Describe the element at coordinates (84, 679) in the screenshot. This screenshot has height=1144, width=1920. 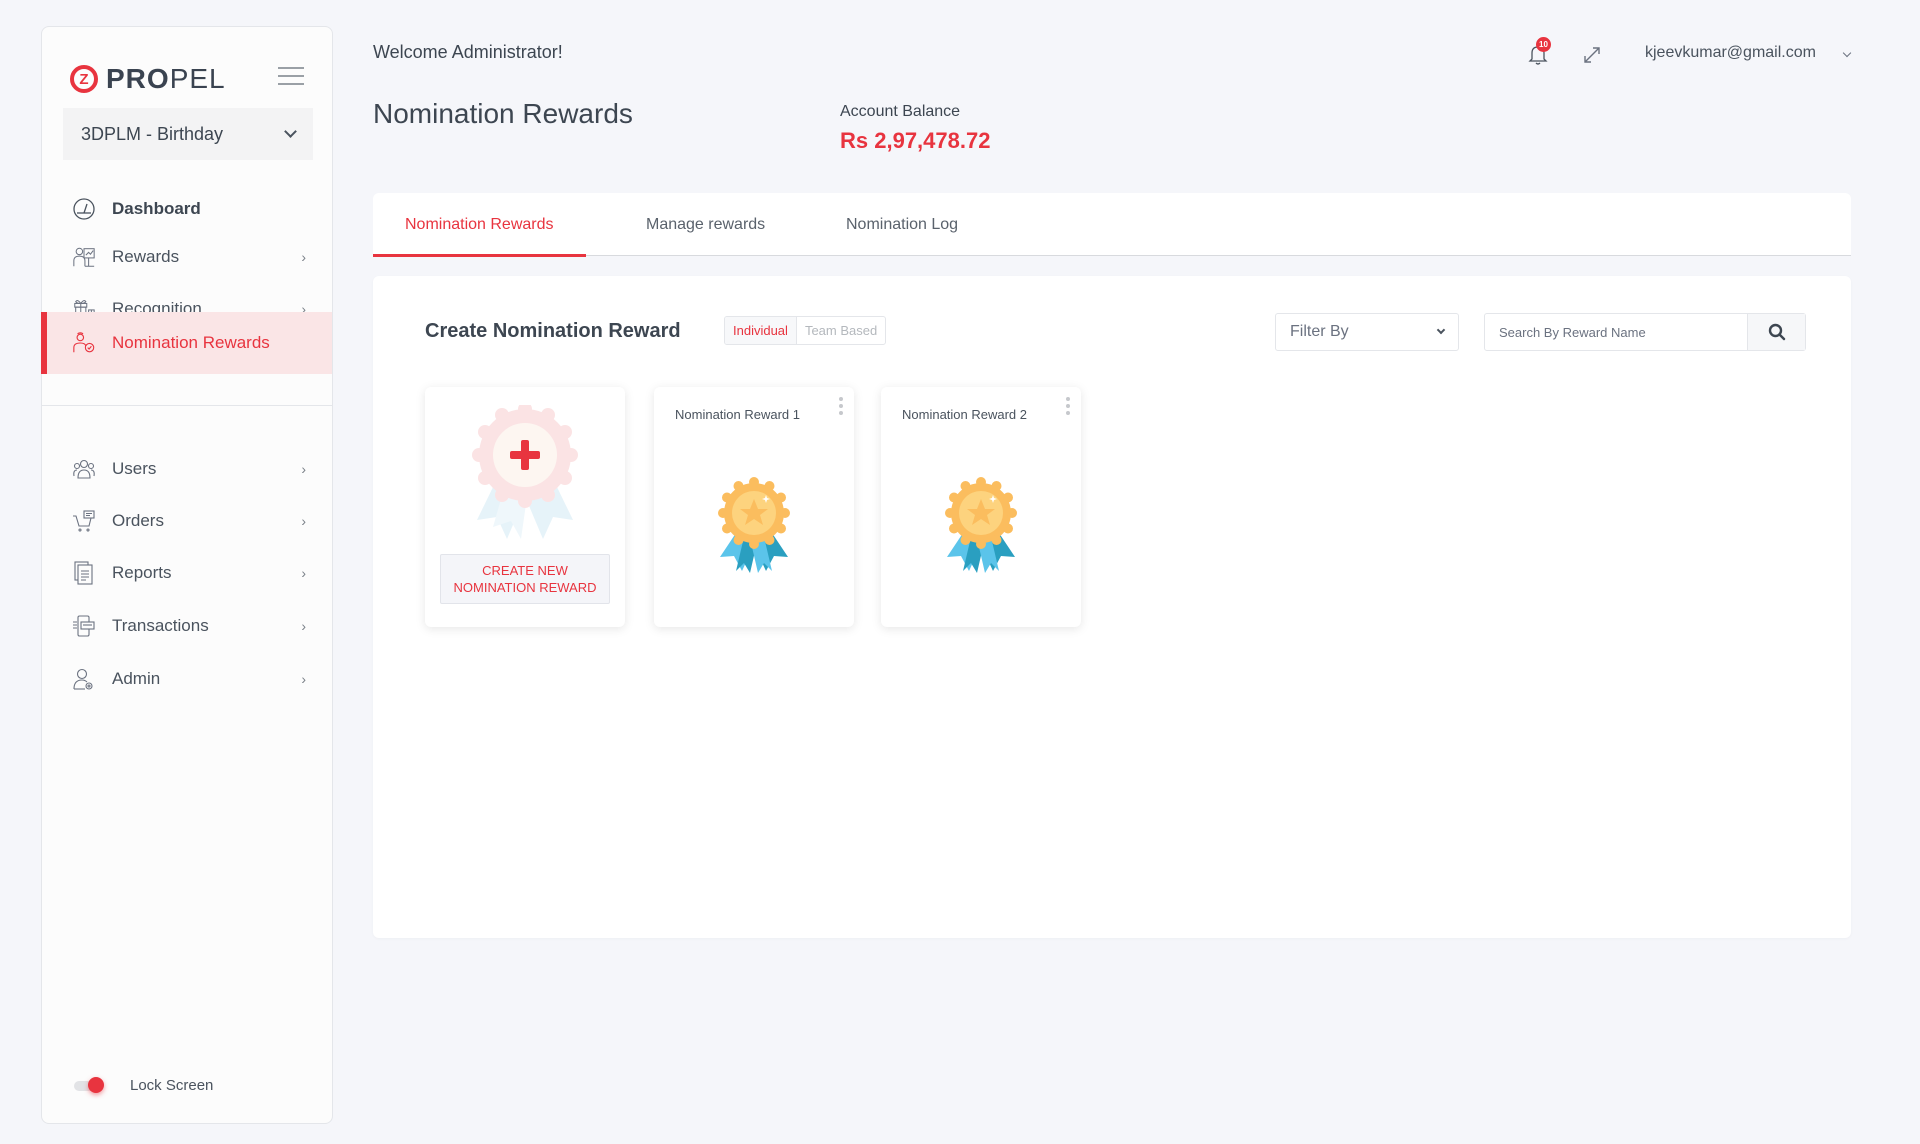
I see `admin-user-gear-icon` at that location.